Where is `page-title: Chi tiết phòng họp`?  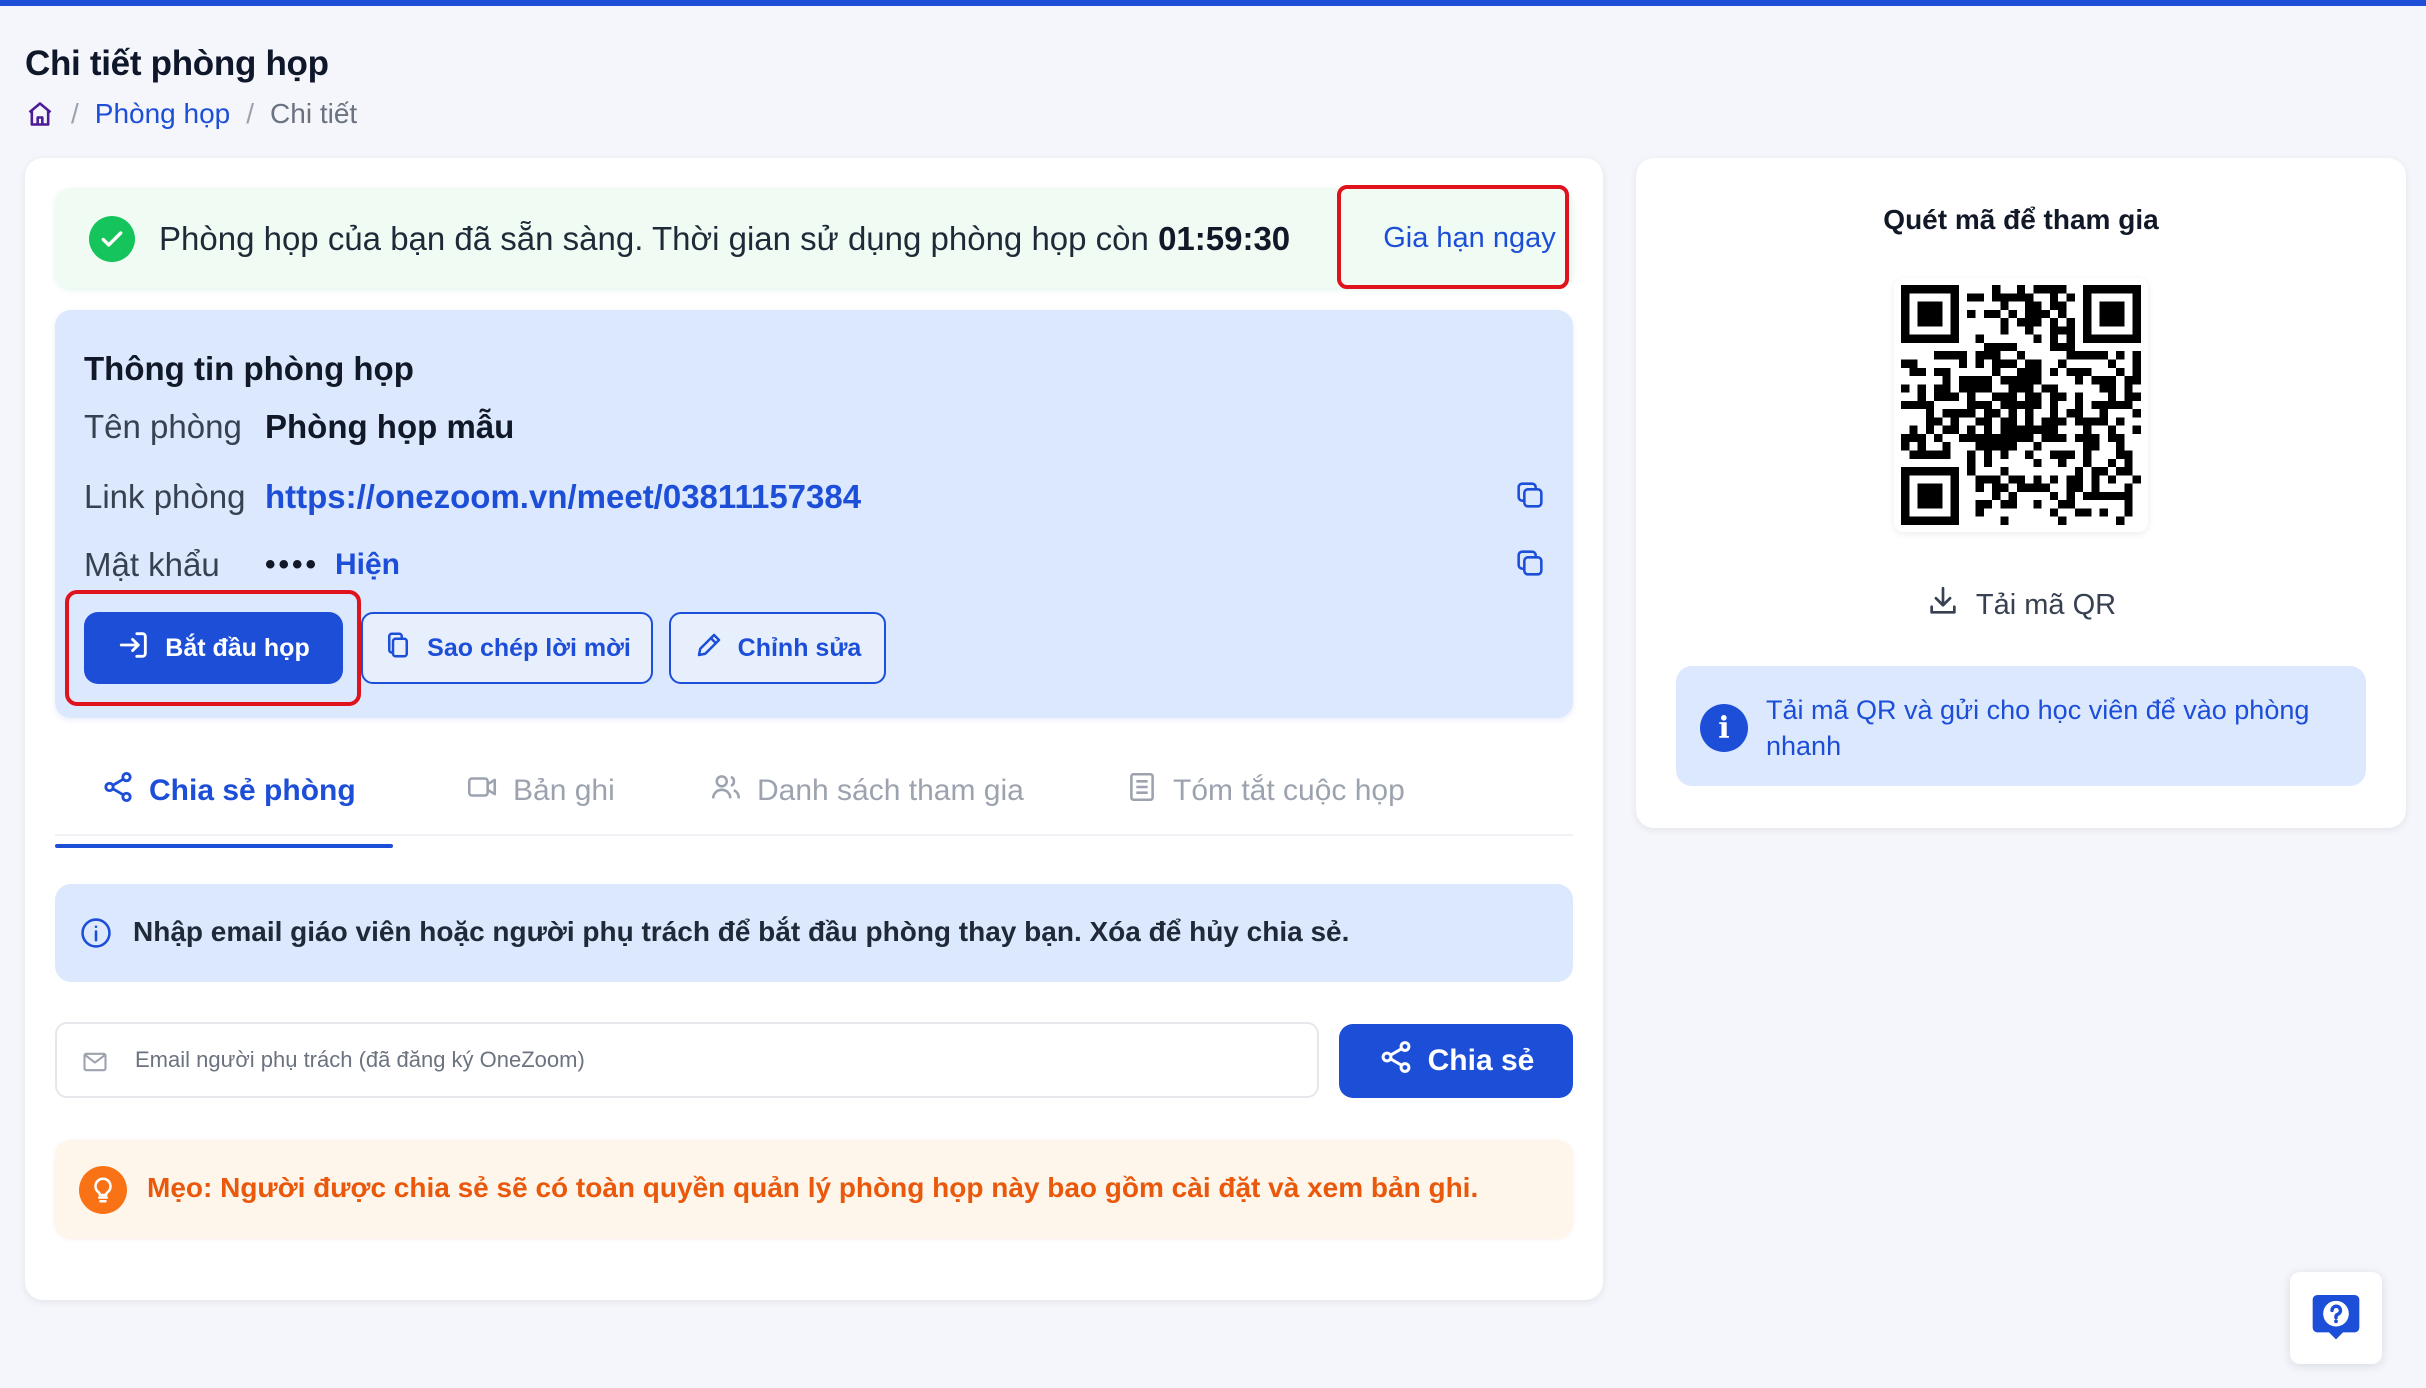
page-title: Chi tiết phòng họp is located at coordinates (177, 63).